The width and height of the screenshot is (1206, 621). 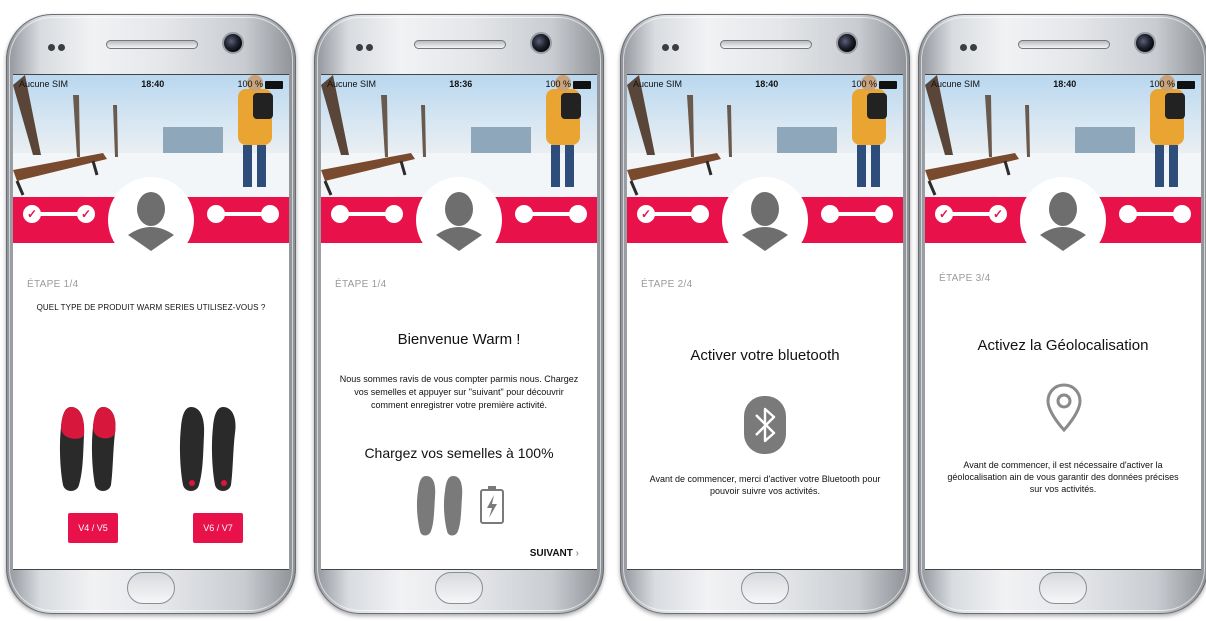 I want to click on battery-charging-icon, so click(x=492, y=505).